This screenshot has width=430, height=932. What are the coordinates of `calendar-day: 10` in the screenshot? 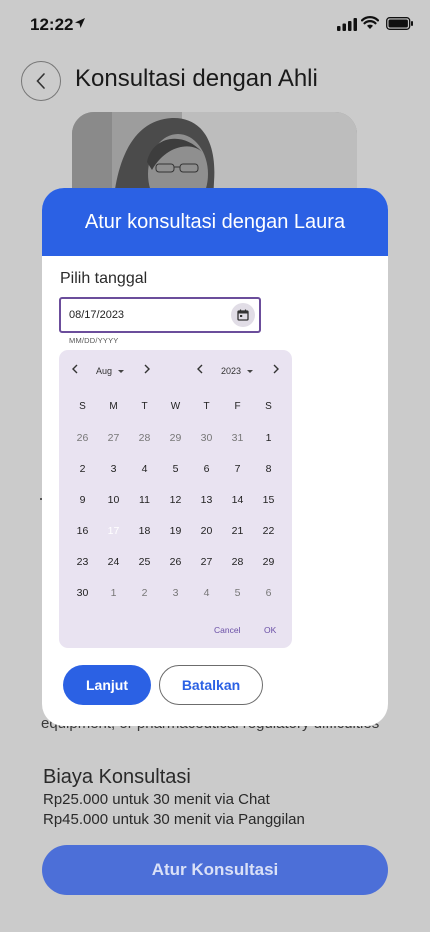 It's located at (113, 500).